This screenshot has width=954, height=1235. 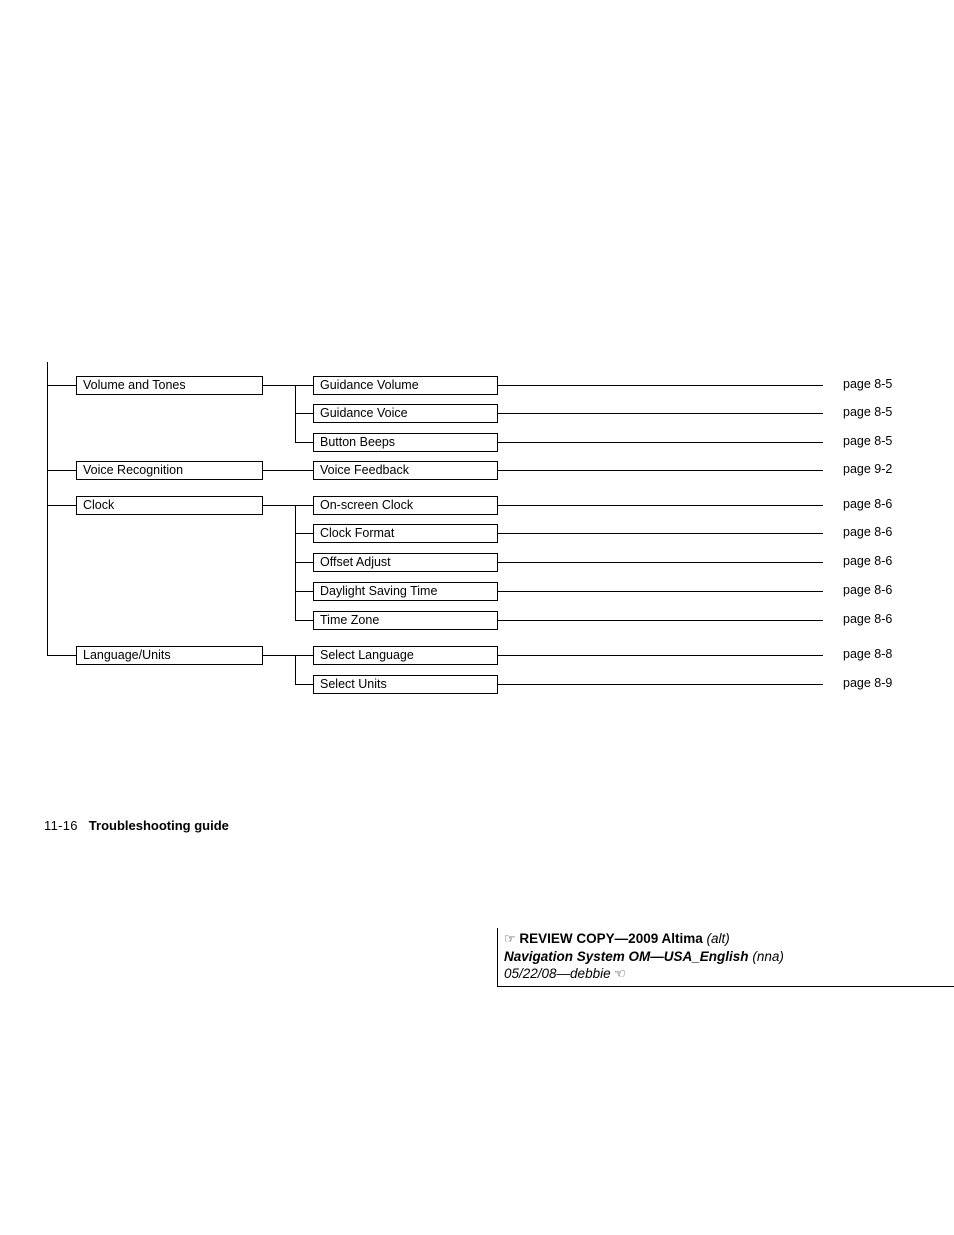 What do you see at coordinates (660, 413) in the screenshot?
I see `leader-line-guidance-voice` at bounding box center [660, 413].